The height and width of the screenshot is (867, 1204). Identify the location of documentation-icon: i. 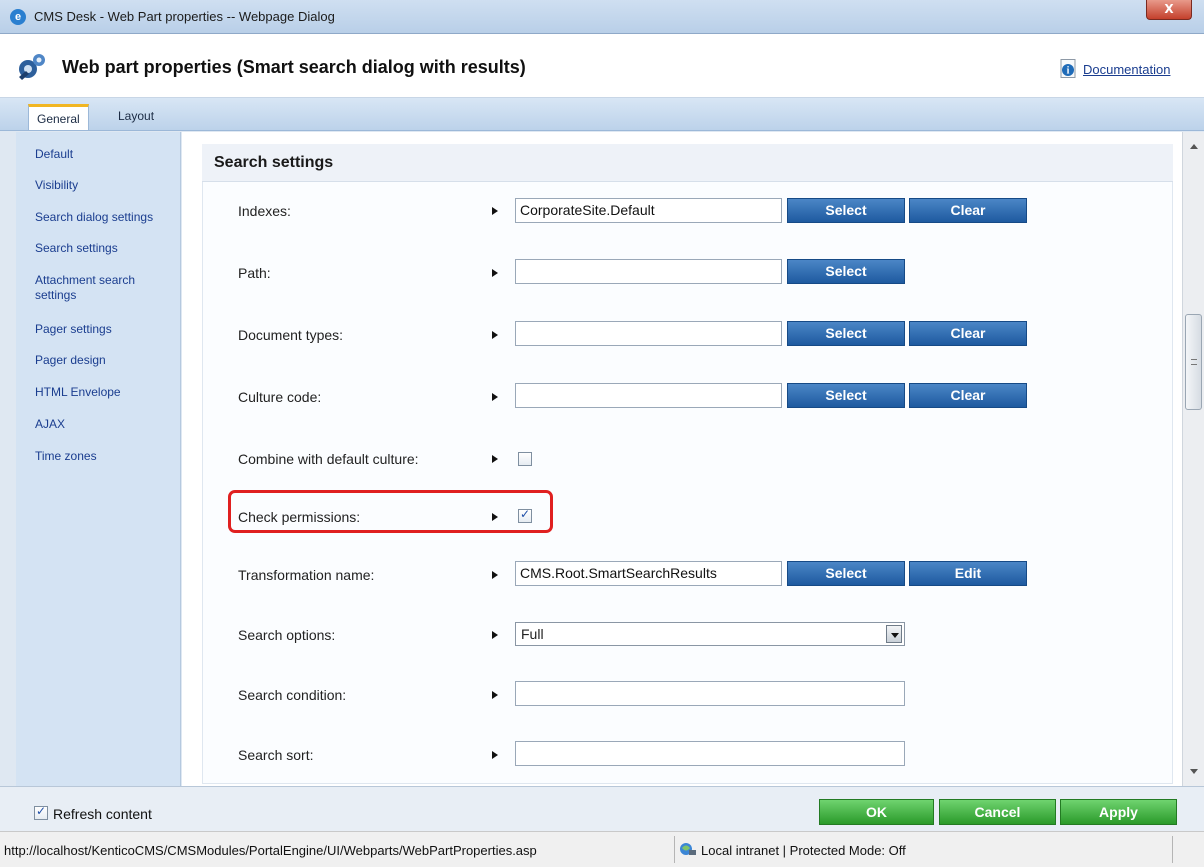
(1069, 69).